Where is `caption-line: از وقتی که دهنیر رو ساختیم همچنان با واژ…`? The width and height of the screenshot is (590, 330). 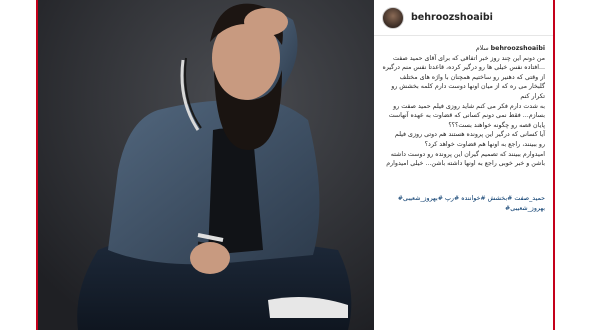
caption-line: از وقتی که دهنیر رو ساختیم همچنان با واژ… is located at coordinates (472, 77).